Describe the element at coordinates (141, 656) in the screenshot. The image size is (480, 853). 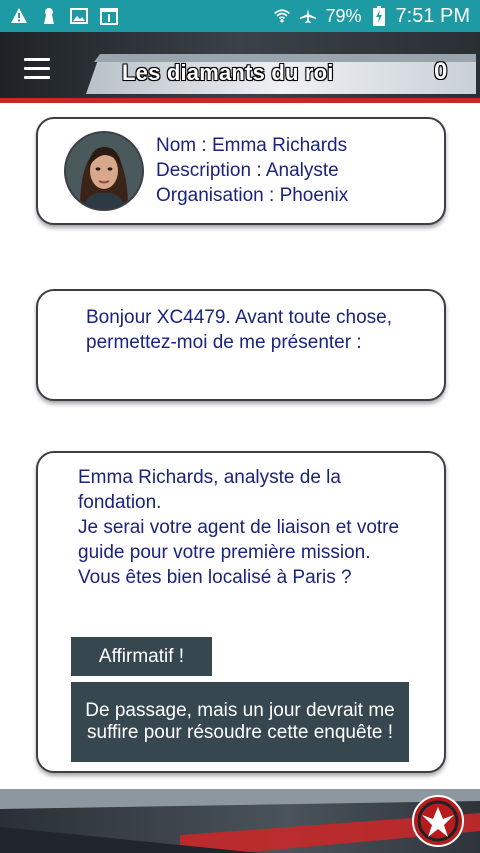
I see `affirmative-choice-button: Affirmatif !` at that location.